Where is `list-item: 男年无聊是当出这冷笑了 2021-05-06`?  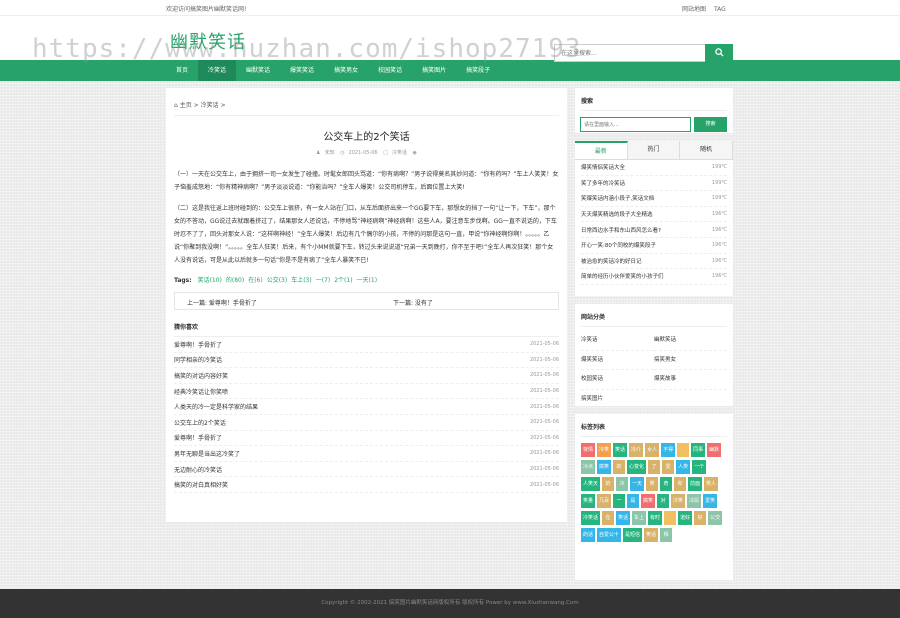 list-item: 男年无聊是当出这冷笑了 2021-05-06 is located at coordinates (366, 454).